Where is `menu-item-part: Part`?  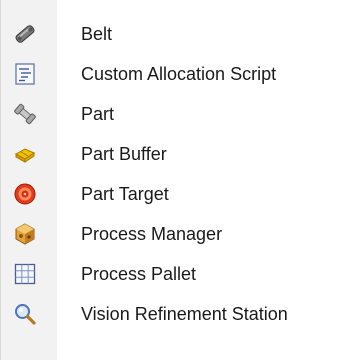
menu-item-part: Part is located at coordinates (172, 114).